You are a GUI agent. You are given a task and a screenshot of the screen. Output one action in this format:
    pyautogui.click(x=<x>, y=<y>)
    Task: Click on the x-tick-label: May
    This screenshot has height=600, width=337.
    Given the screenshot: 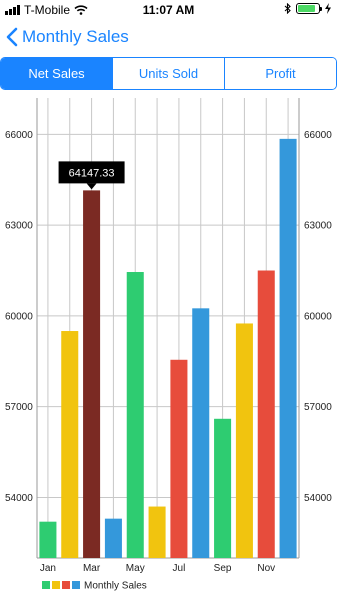 What is the action you would take?
    pyautogui.click(x=135, y=568)
    